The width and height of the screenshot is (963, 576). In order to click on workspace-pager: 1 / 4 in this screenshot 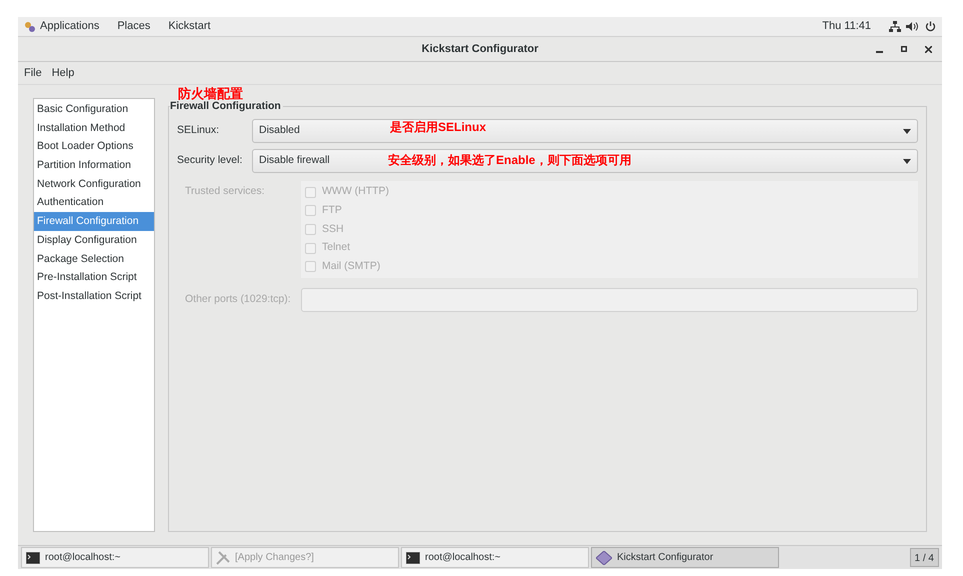, I will do `click(924, 557)`.